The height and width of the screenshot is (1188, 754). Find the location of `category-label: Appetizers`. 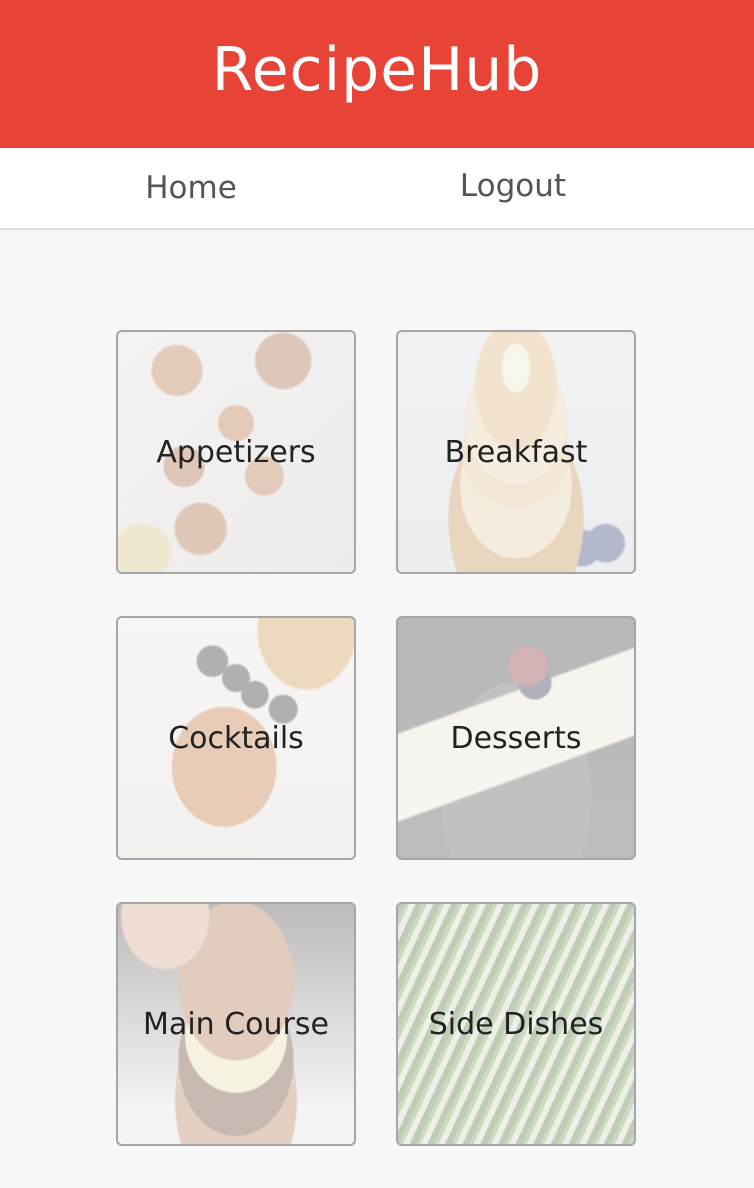

category-label: Appetizers is located at coordinates (236, 452).